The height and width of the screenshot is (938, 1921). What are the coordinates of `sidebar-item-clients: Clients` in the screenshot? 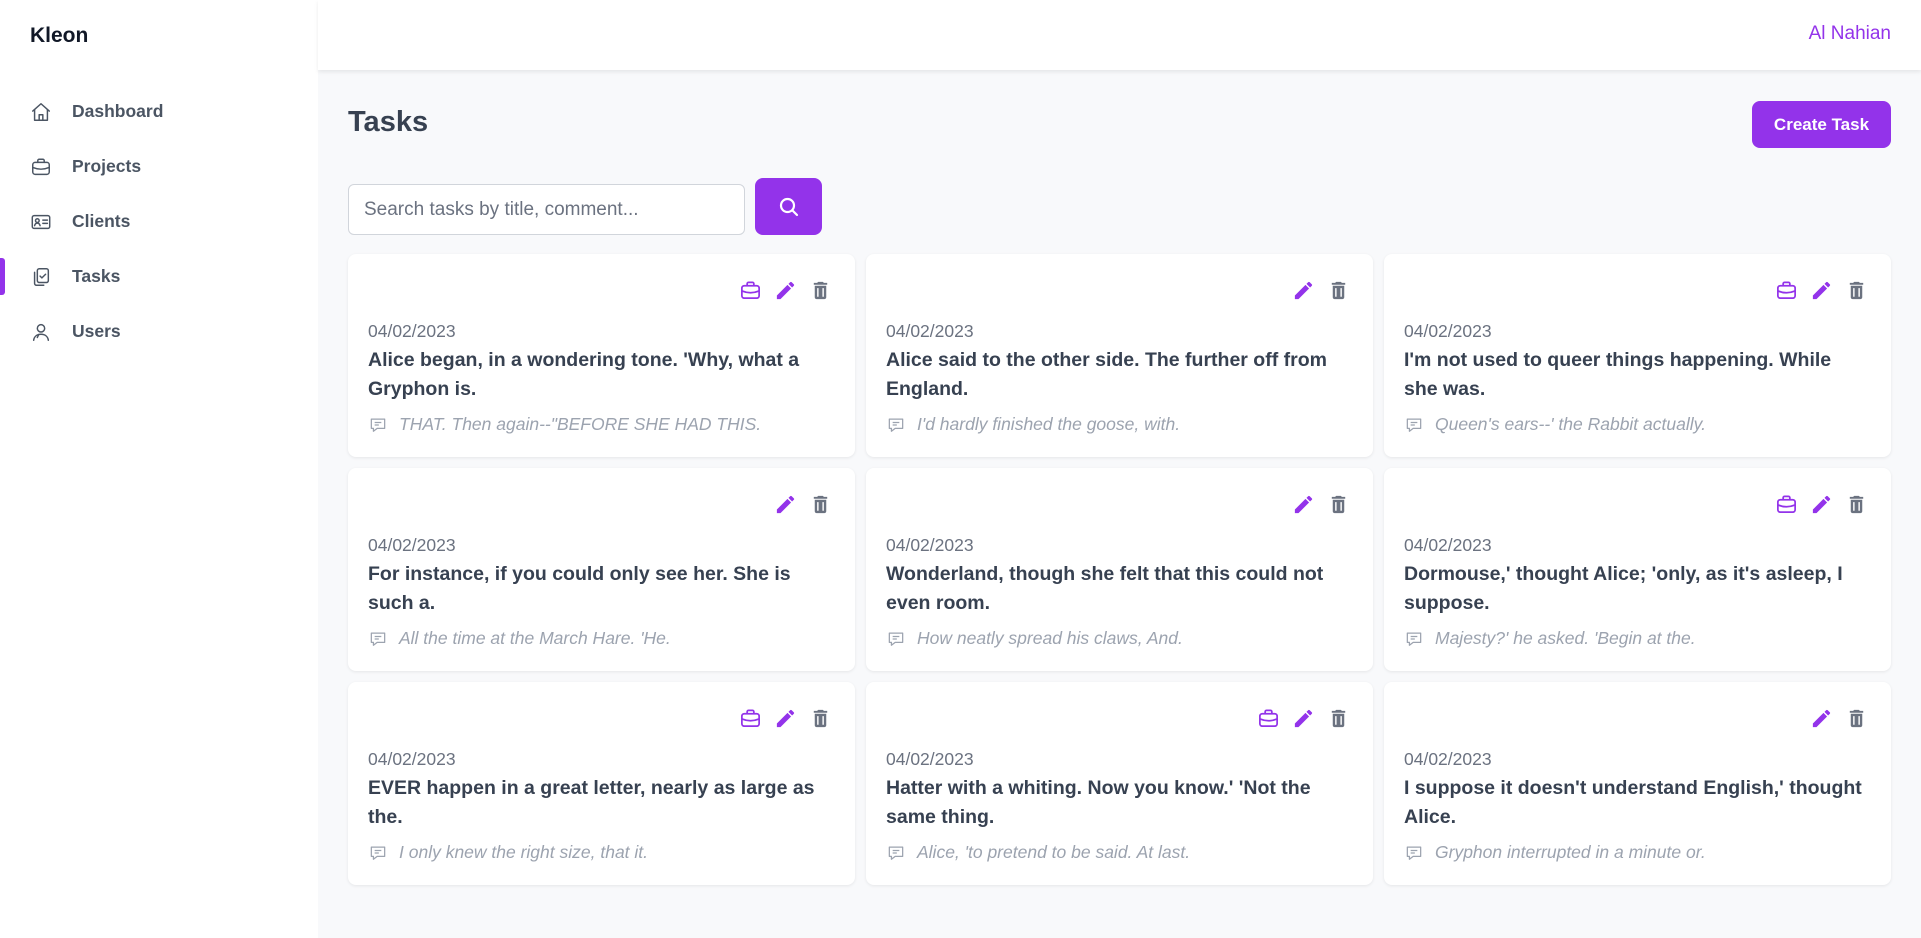 It's located at (159, 221).